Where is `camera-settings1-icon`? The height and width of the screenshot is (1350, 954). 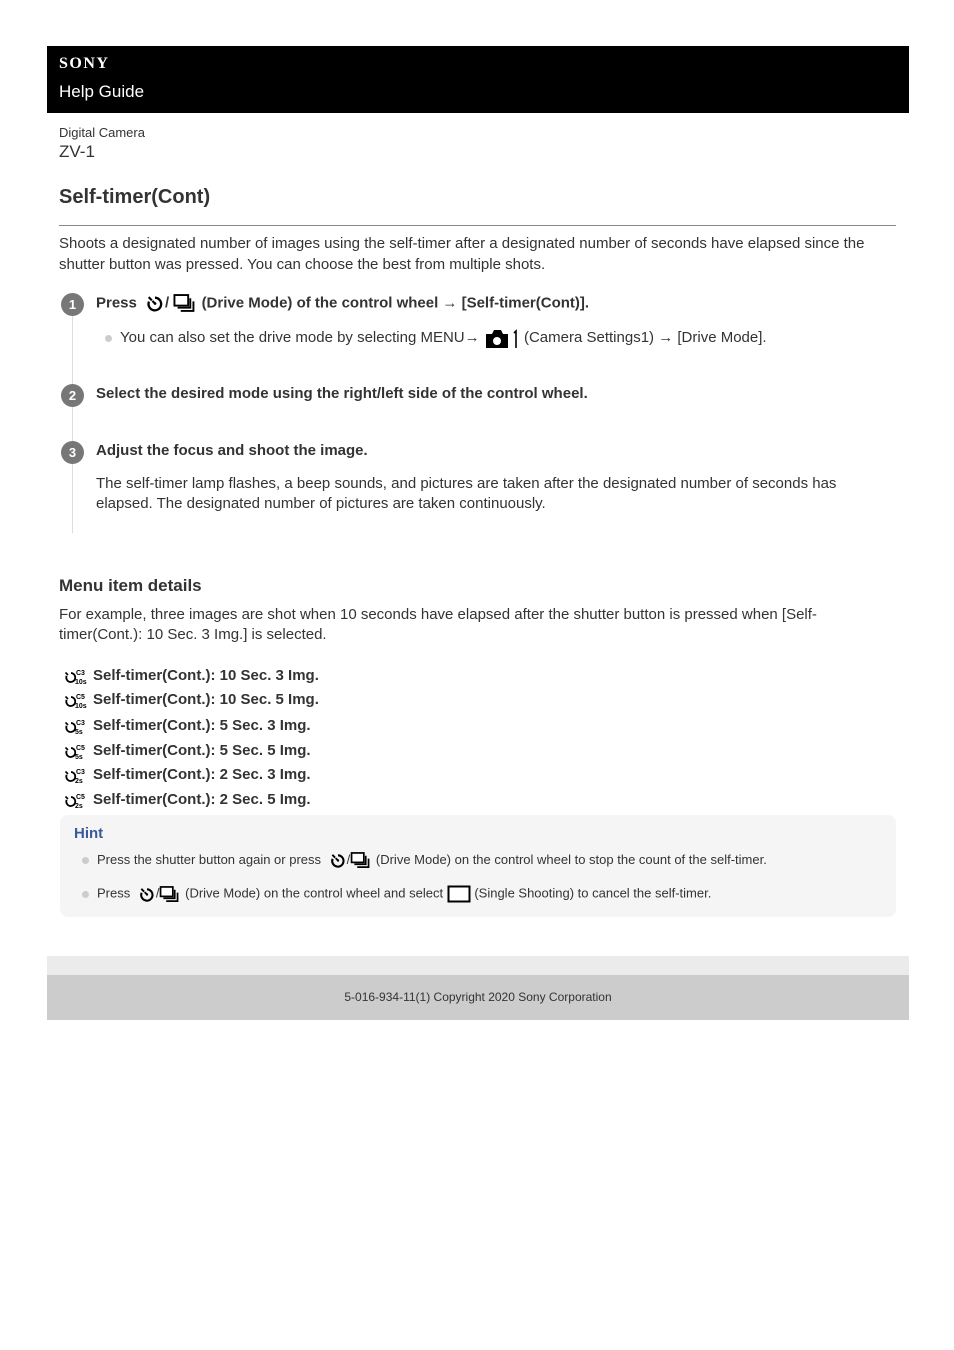
camera-settings1-icon is located at coordinates (501, 338).